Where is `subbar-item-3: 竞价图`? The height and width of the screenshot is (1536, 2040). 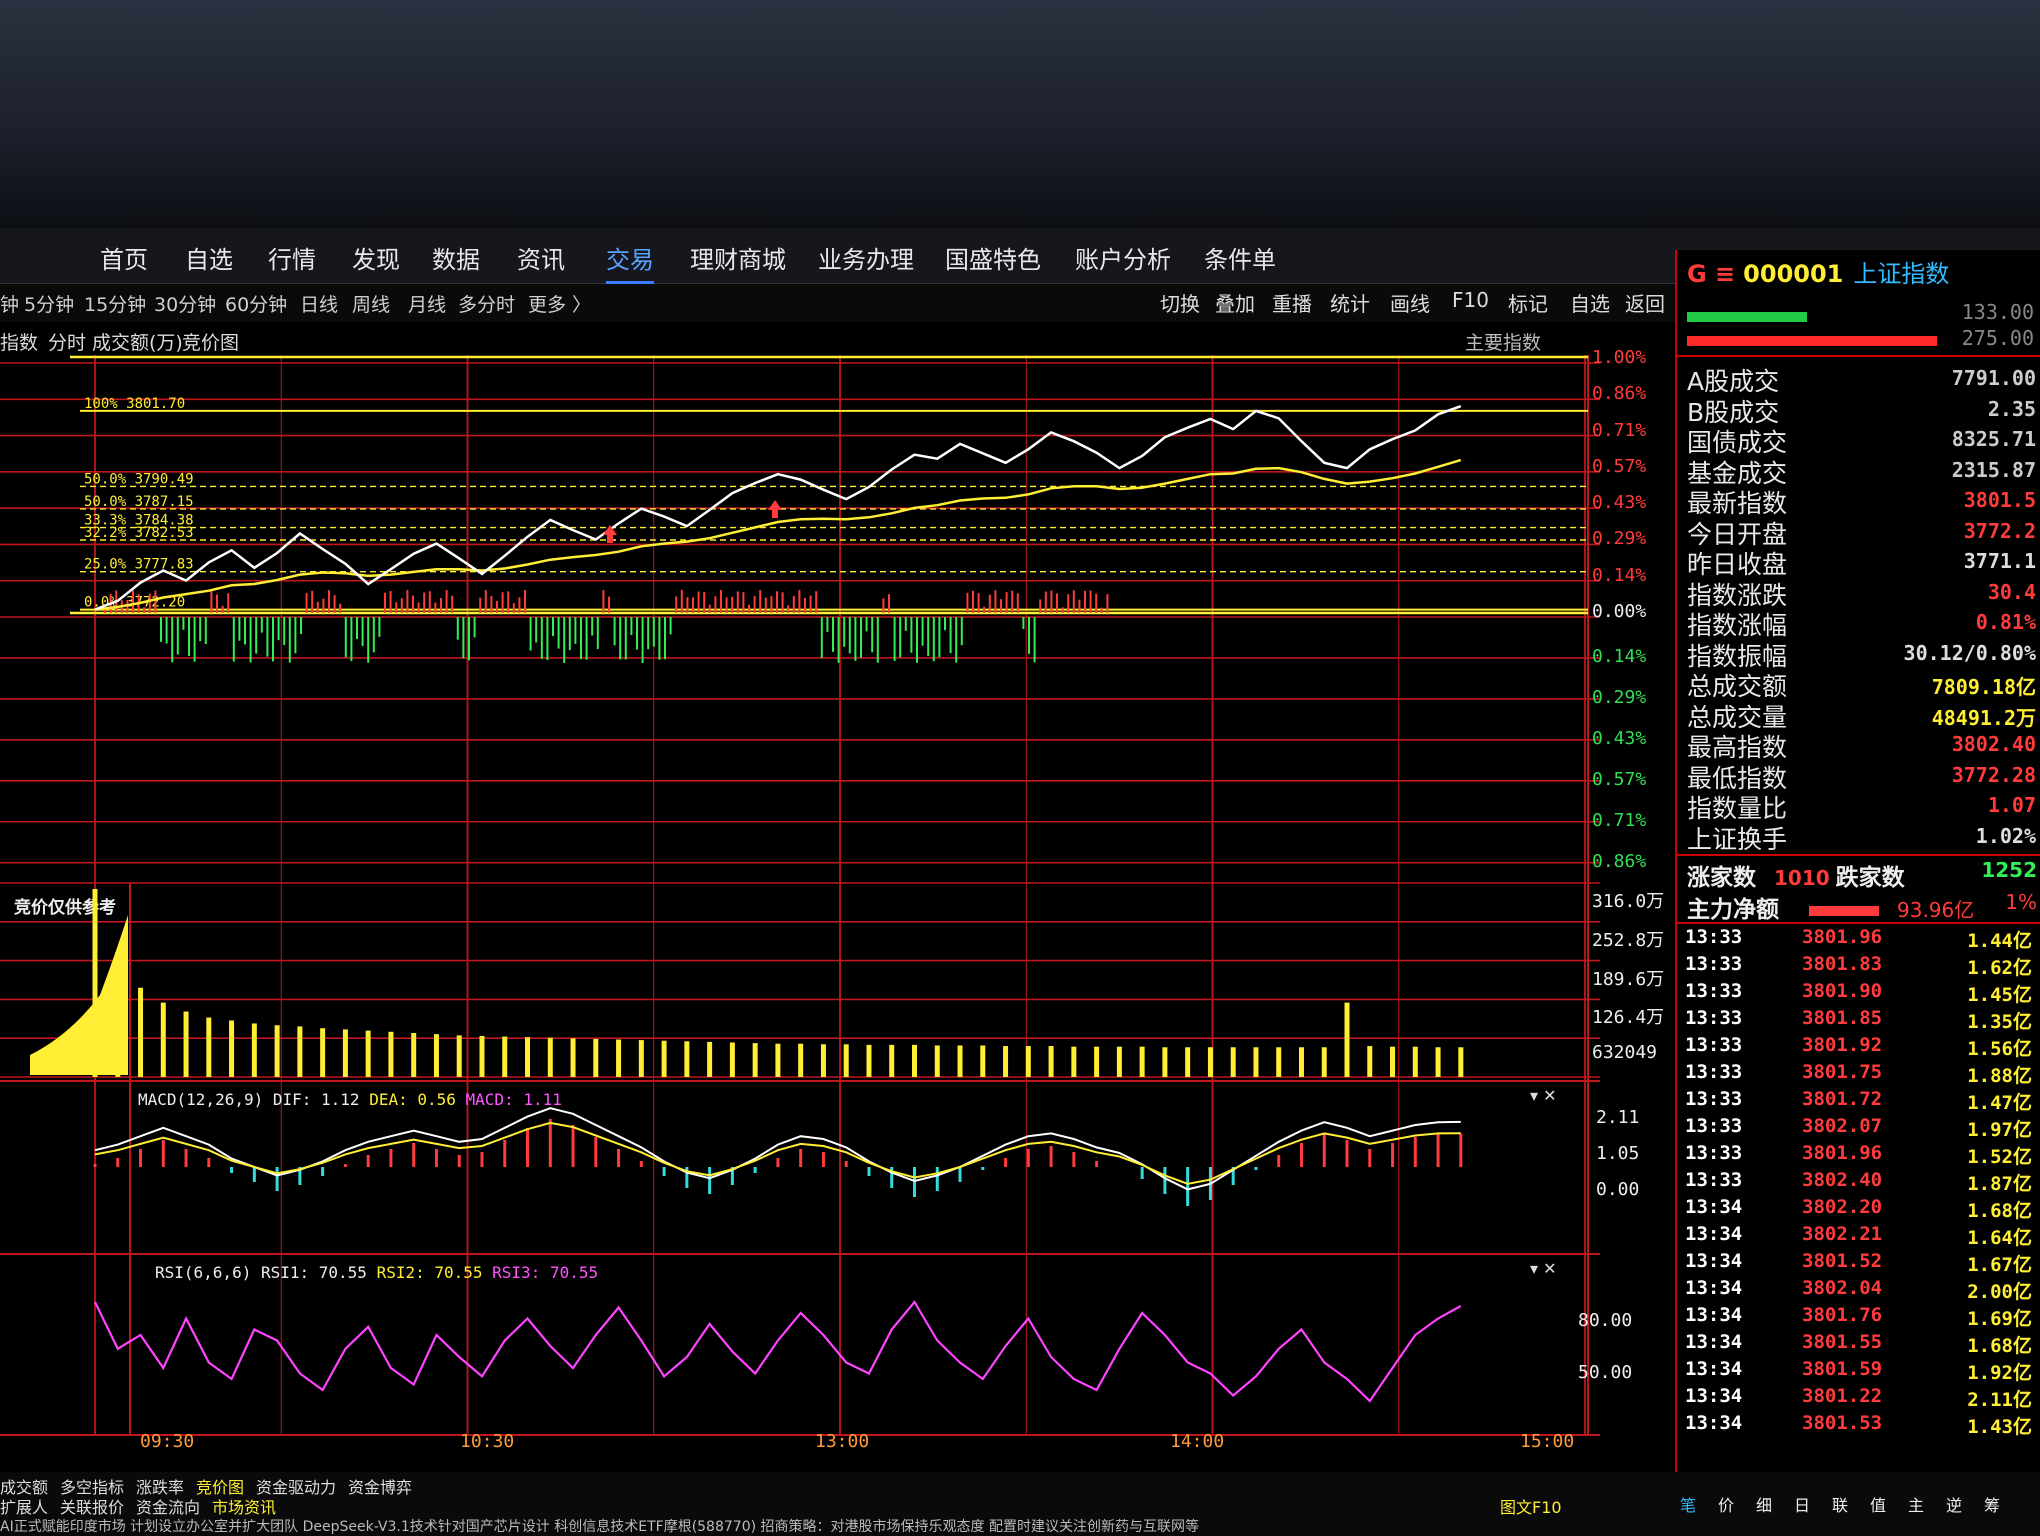
subbar-item-3: 竞价图 is located at coordinates (210, 341).